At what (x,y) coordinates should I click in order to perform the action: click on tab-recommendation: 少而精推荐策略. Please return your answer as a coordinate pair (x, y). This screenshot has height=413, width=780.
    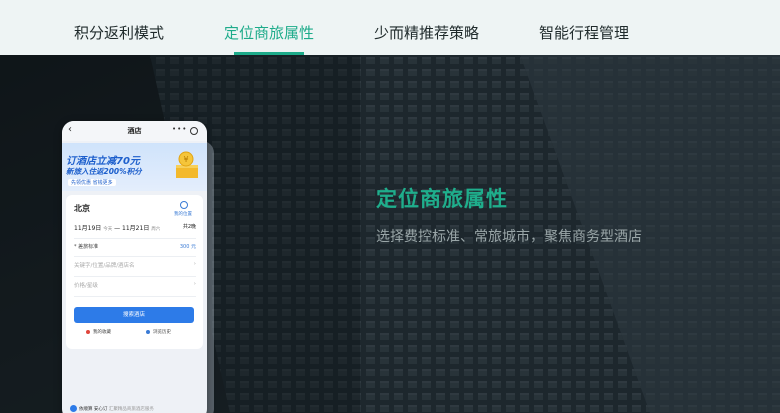
    Looking at the image, I should click on (426, 32).